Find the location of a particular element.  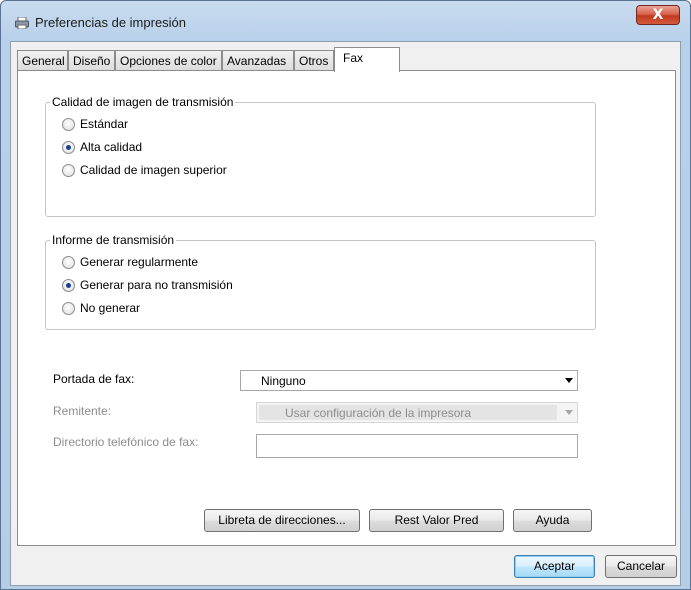

tab-avanzadas: Avanzadas is located at coordinates (258, 60).